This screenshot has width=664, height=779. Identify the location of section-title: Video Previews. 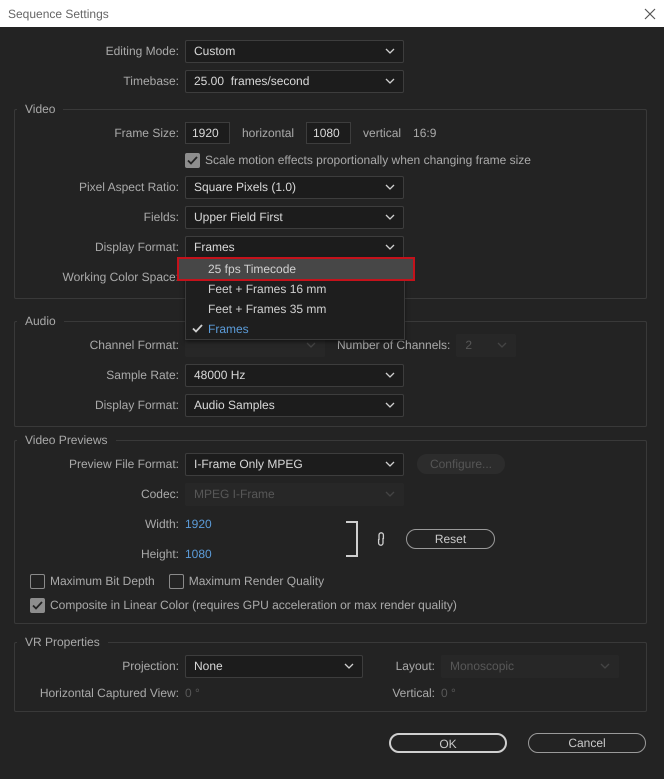
(66, 440).